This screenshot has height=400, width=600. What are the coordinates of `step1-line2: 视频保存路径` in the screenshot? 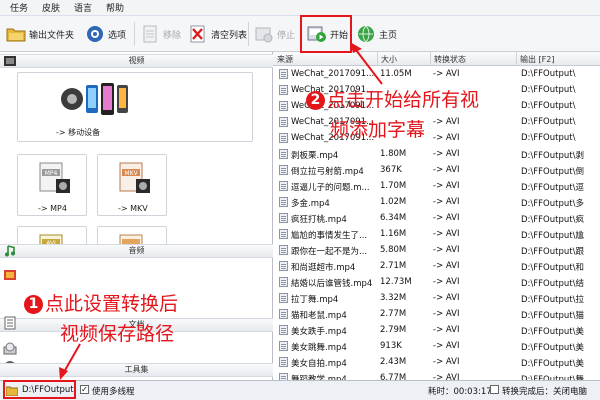 It's located at (117, 334).